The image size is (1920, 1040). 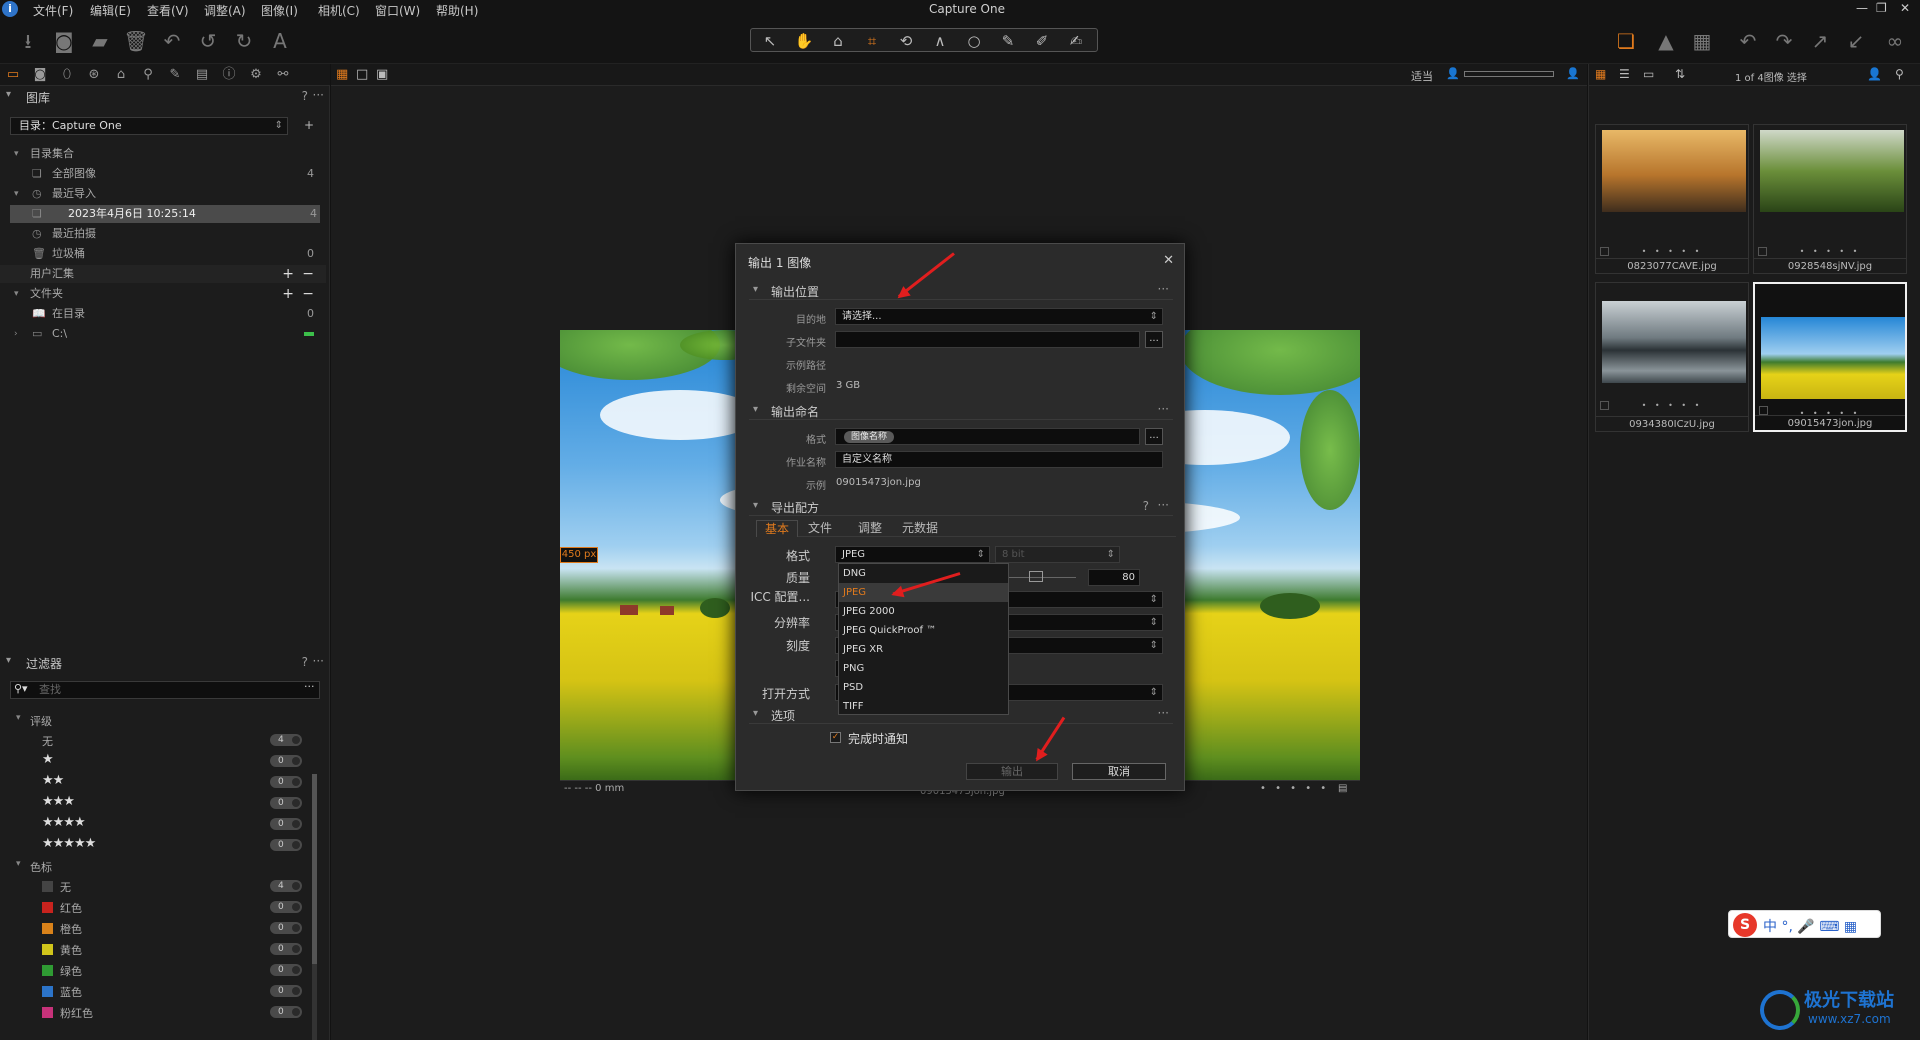 What do you see at coordinates (382, 74) in the screenshot?
I see `compare-view-icon: ▣` at bounding box center [382, 74].